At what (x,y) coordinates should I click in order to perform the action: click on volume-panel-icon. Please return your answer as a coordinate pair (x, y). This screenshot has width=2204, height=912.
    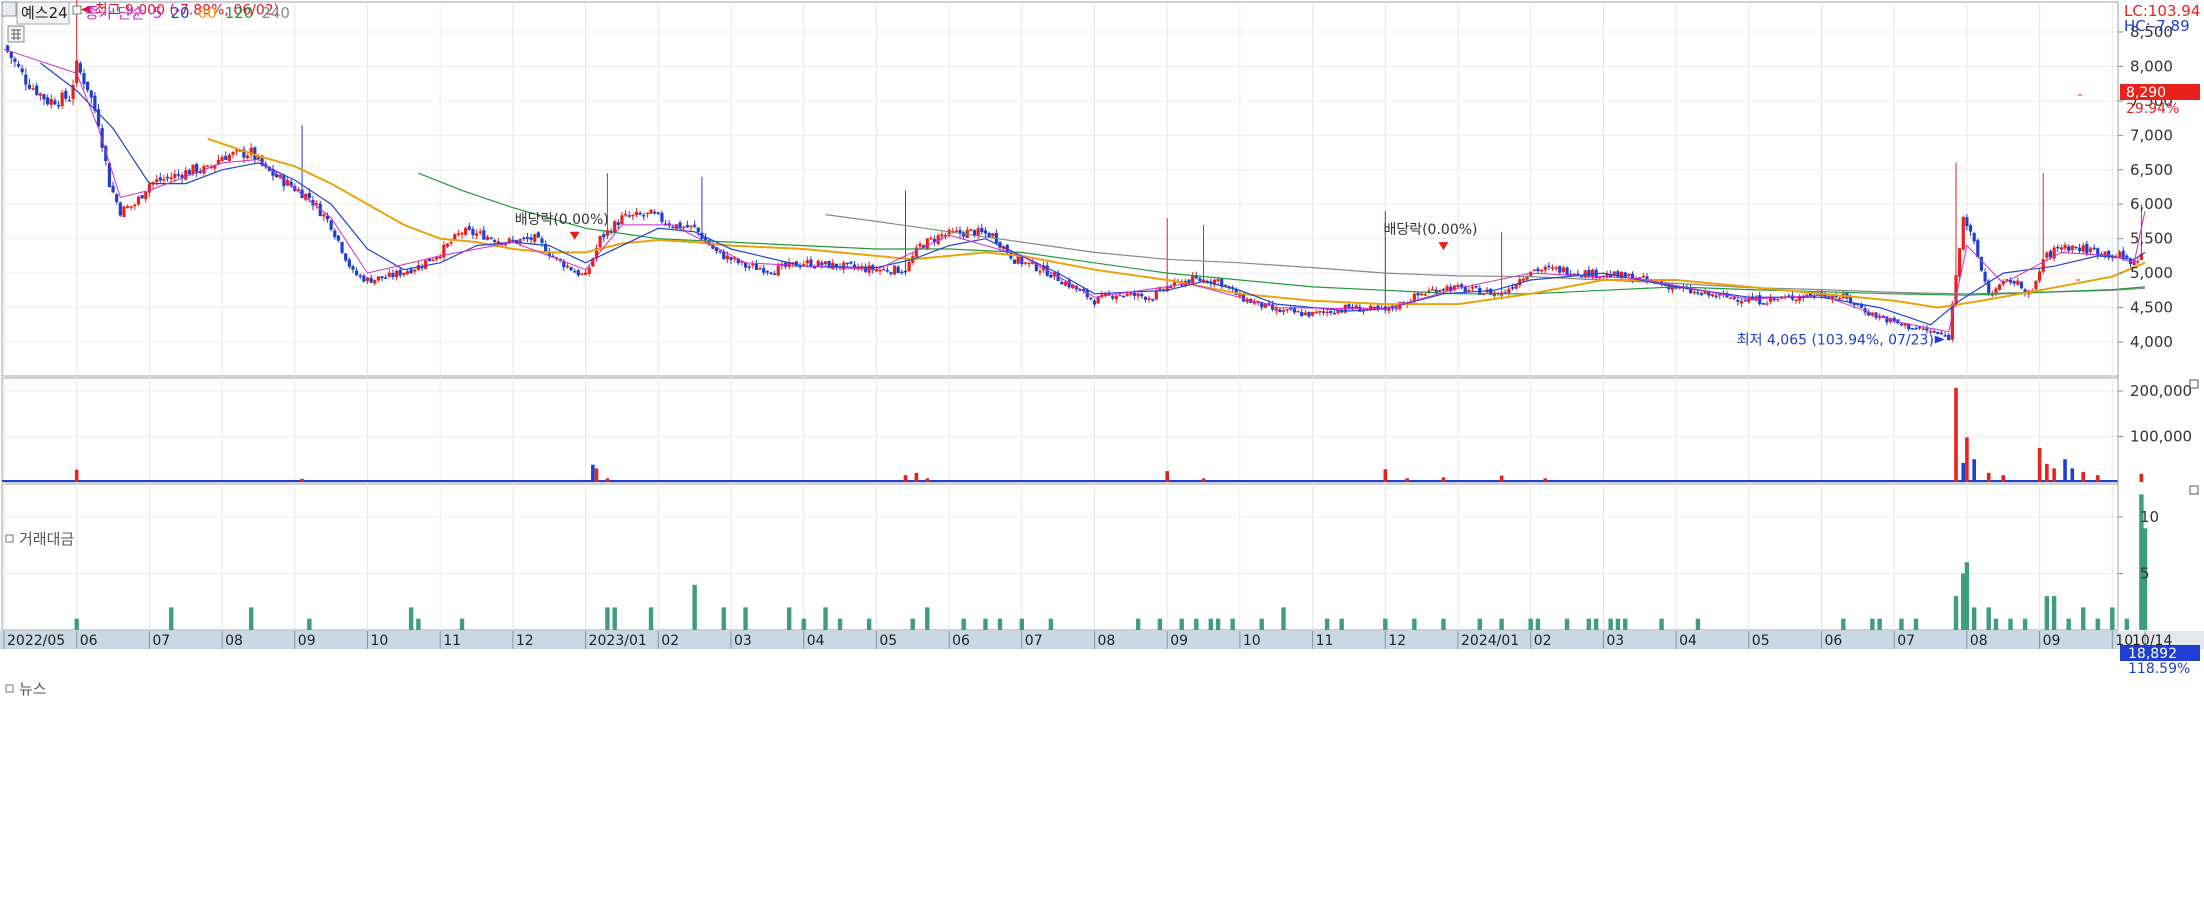
    Looking at the image, I should click on (9, 538).